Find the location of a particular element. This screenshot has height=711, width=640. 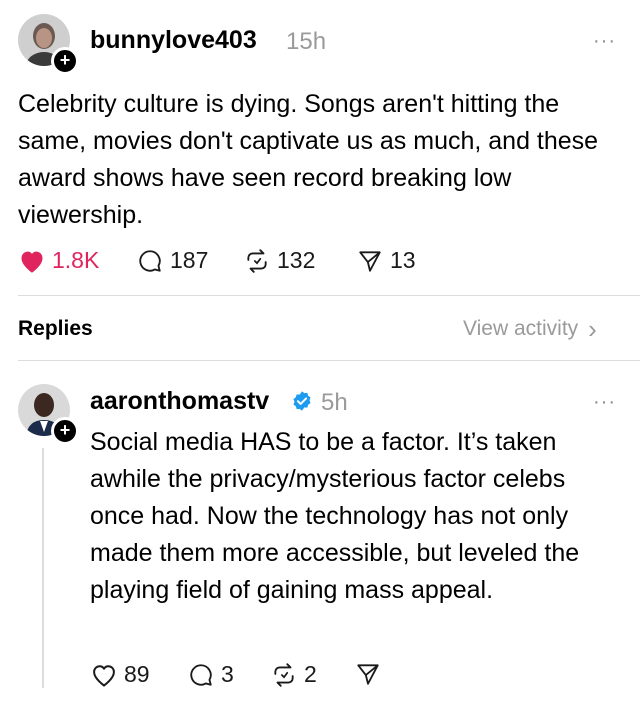

chevron-right-icon: › is located at coordinates (592, 328).